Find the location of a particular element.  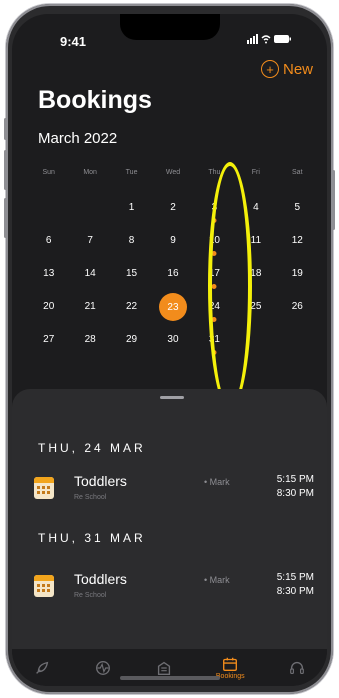

calendar-day: 2 is located at coordinates (172, 210).